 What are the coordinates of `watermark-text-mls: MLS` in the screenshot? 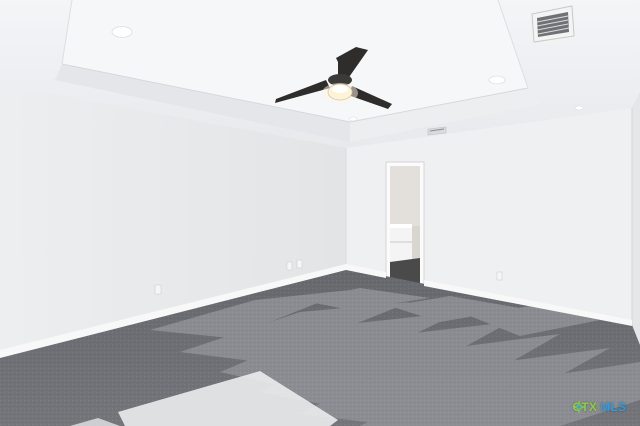 It's located at (613, 407).